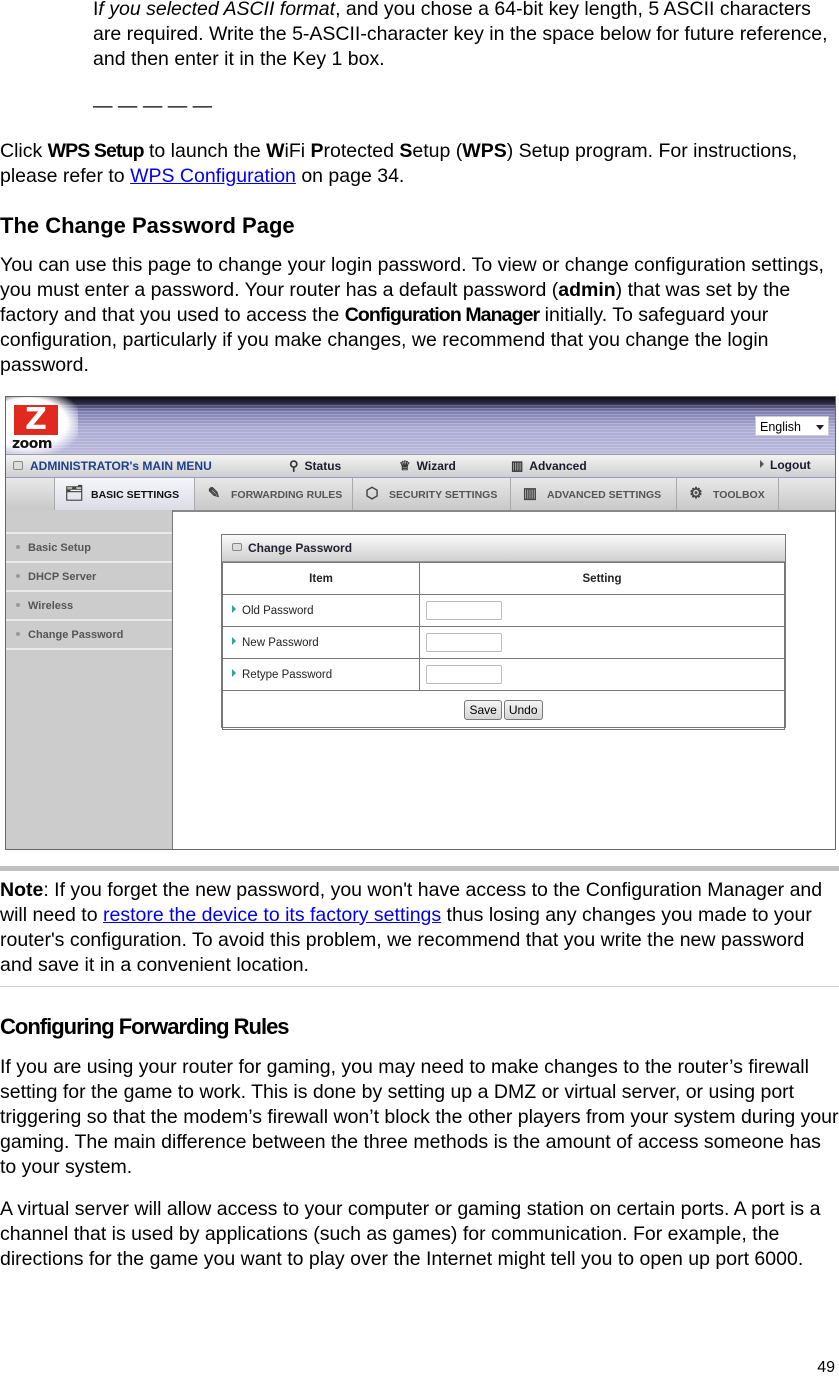  I want to click on new-password-label: New Password, so click(321, 642).